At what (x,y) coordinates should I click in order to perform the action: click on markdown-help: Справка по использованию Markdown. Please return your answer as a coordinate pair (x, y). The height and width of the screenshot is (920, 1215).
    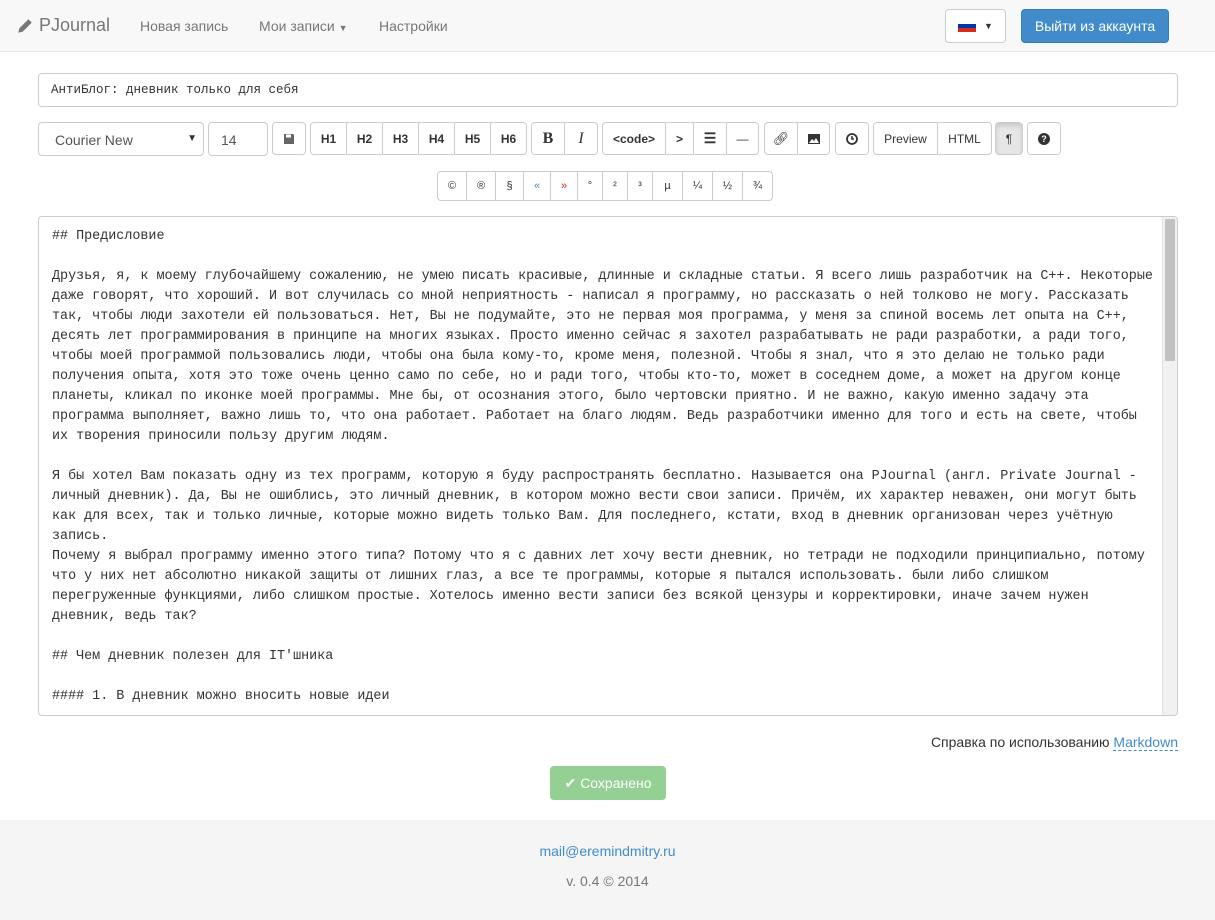
    Looking at the image, I should click on (1054, 742).